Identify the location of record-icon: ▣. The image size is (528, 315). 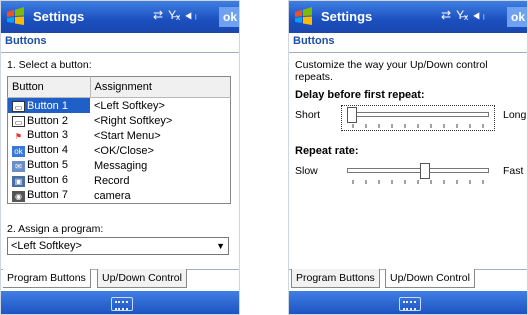
(18, 181).